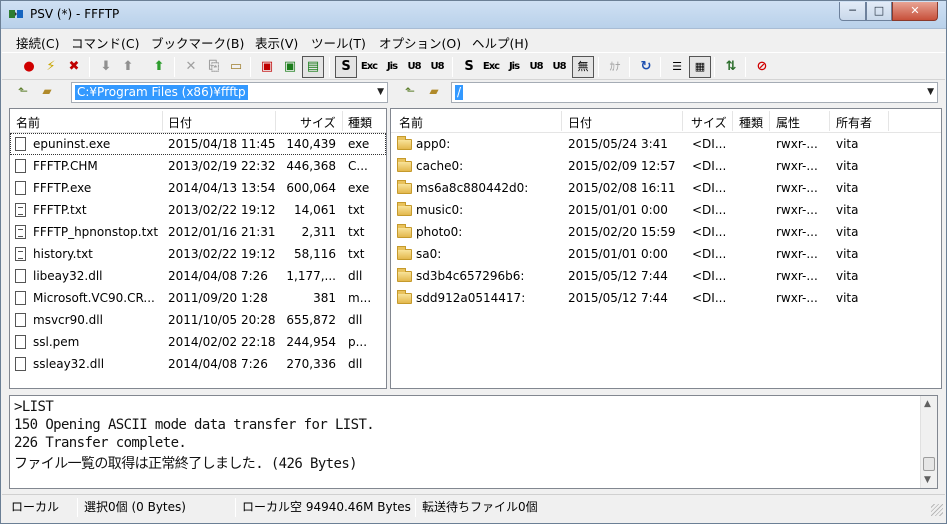 This screenshot has width=947, height=524. What do you see at coordinates (159, 67) in the screenshot?
I see `mirror-upload-icon: ⬆` at bounding box center [159, 67].